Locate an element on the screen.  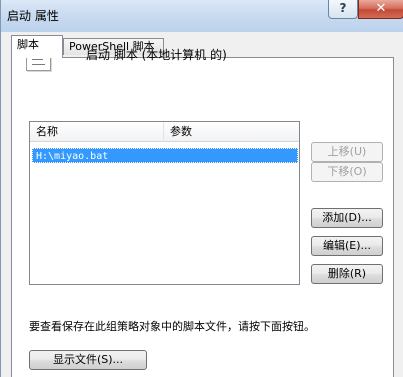
column-header-name: 名称 is located at coordinates (97, 132).